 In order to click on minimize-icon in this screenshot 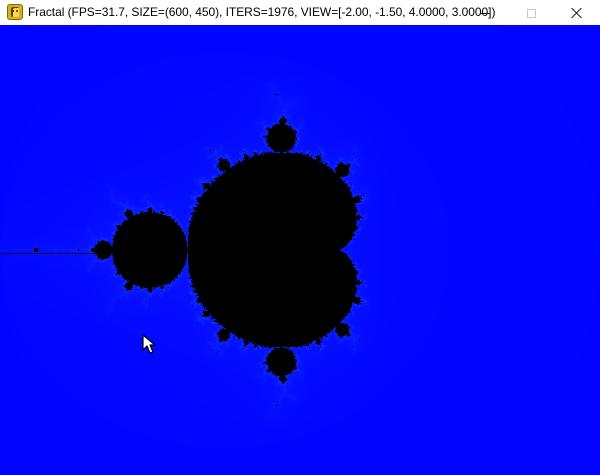, I will do `click(485, 13)`.